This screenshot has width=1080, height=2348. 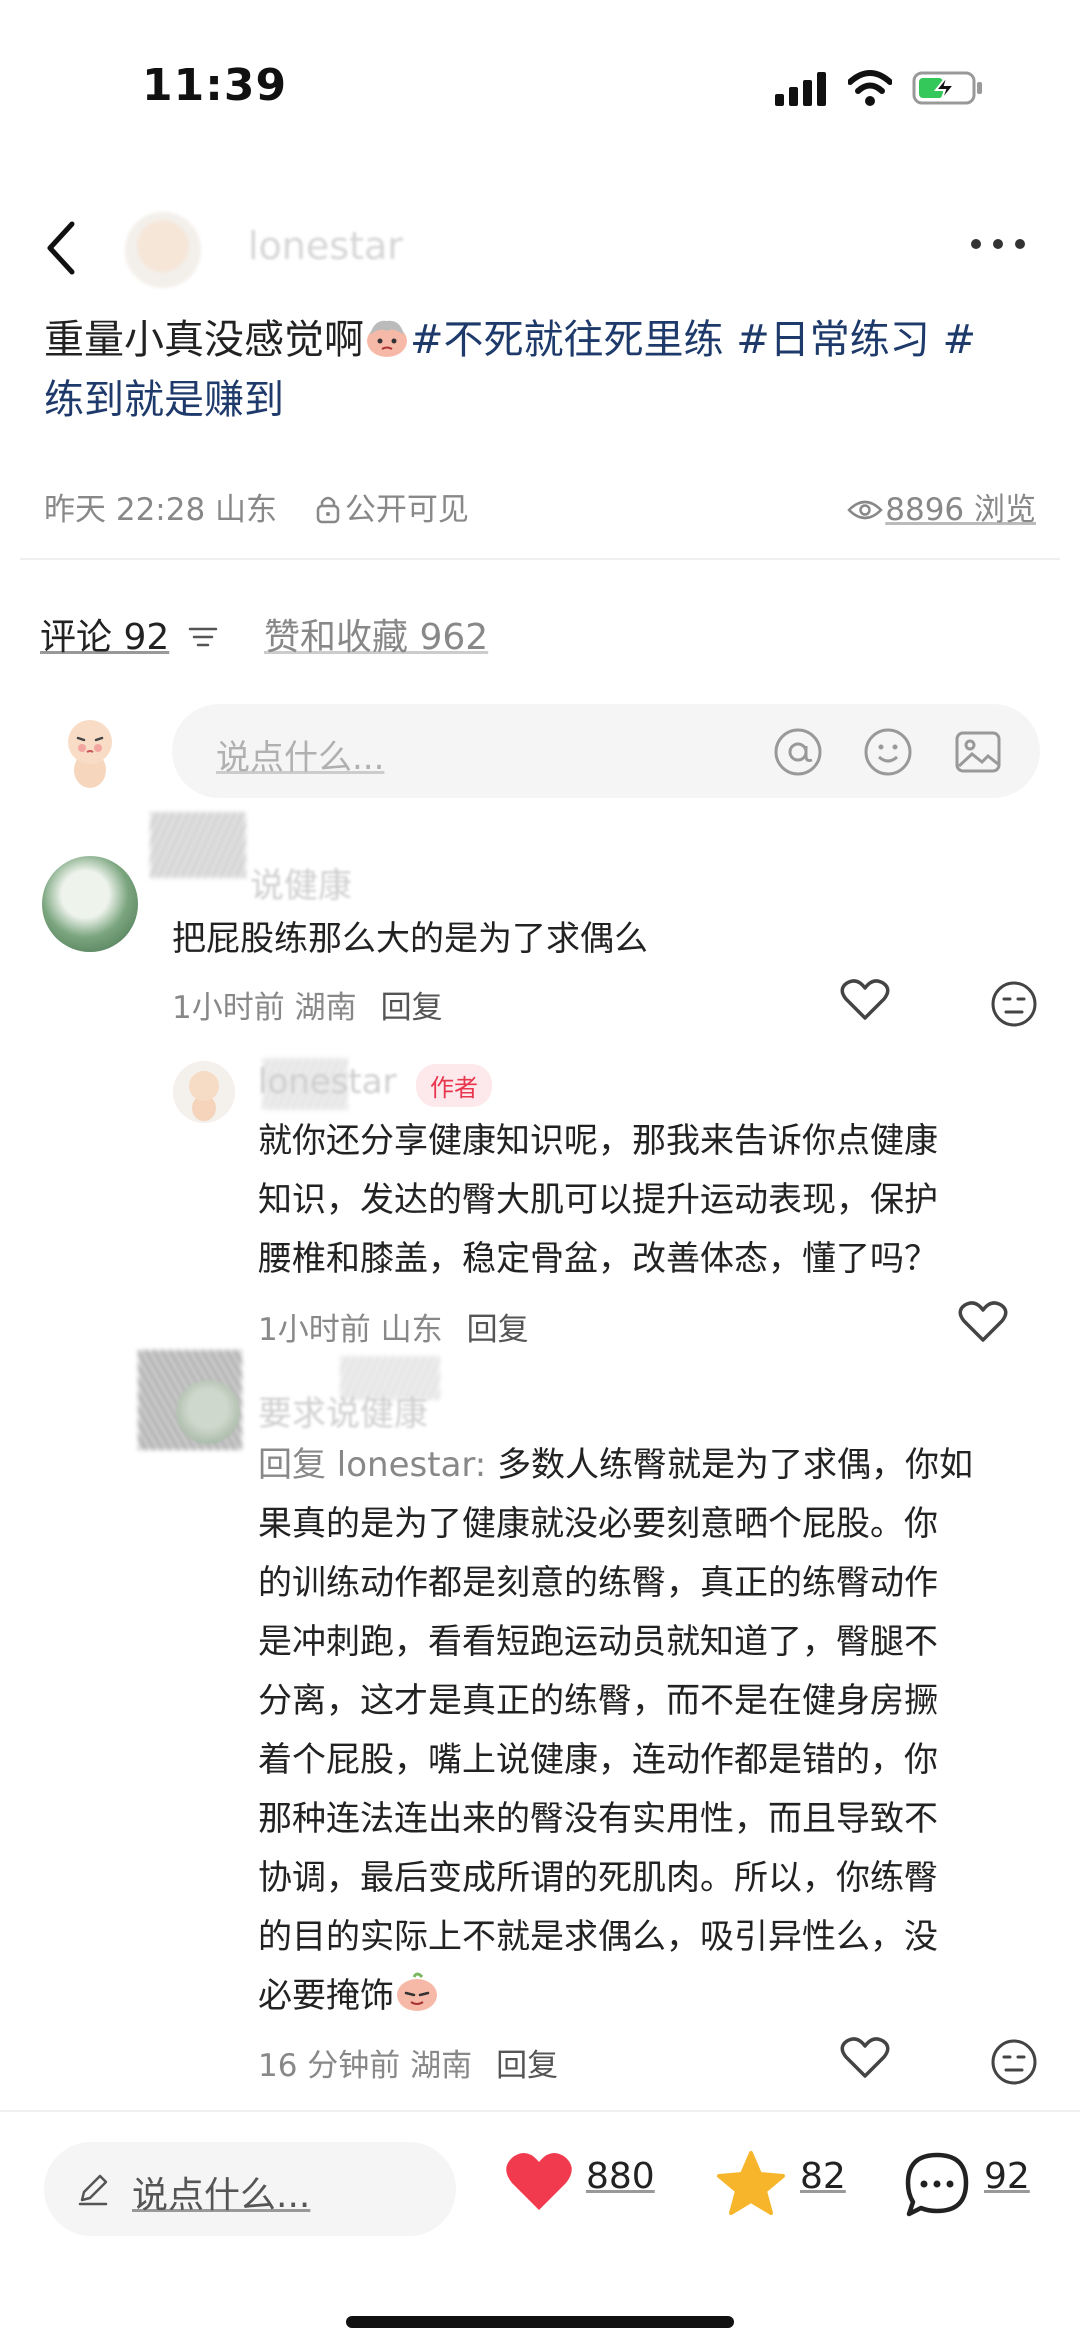 What do you see at coordinates (343, 1410) in the screenshot?
I see `commenter-name: 要求说健康` at bounding box center [343, 1410].